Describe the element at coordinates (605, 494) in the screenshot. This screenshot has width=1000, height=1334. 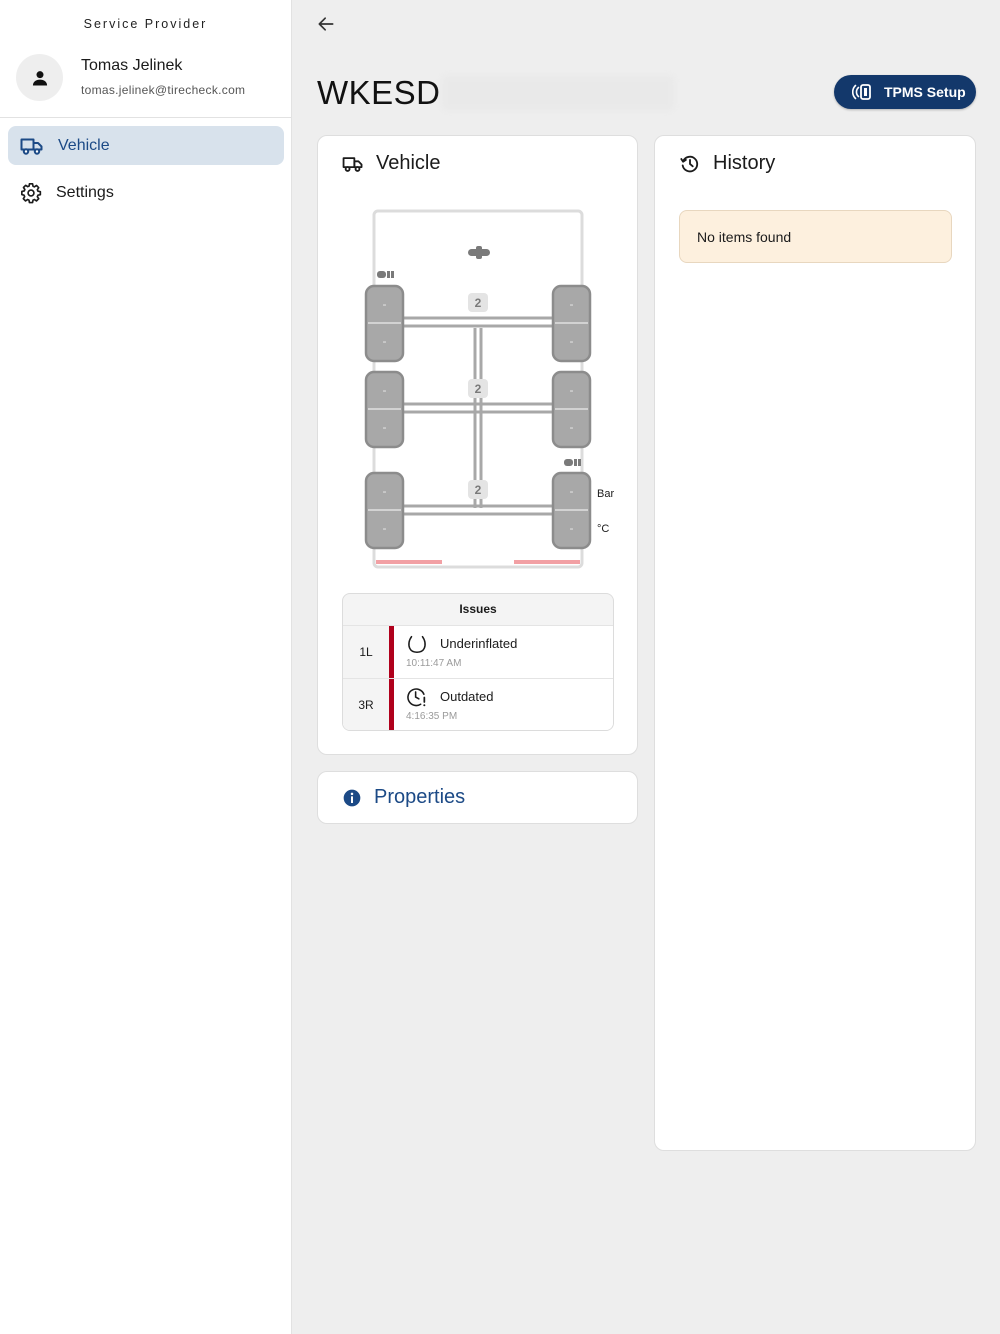
I see `pressure-unit: Bar` at that location.